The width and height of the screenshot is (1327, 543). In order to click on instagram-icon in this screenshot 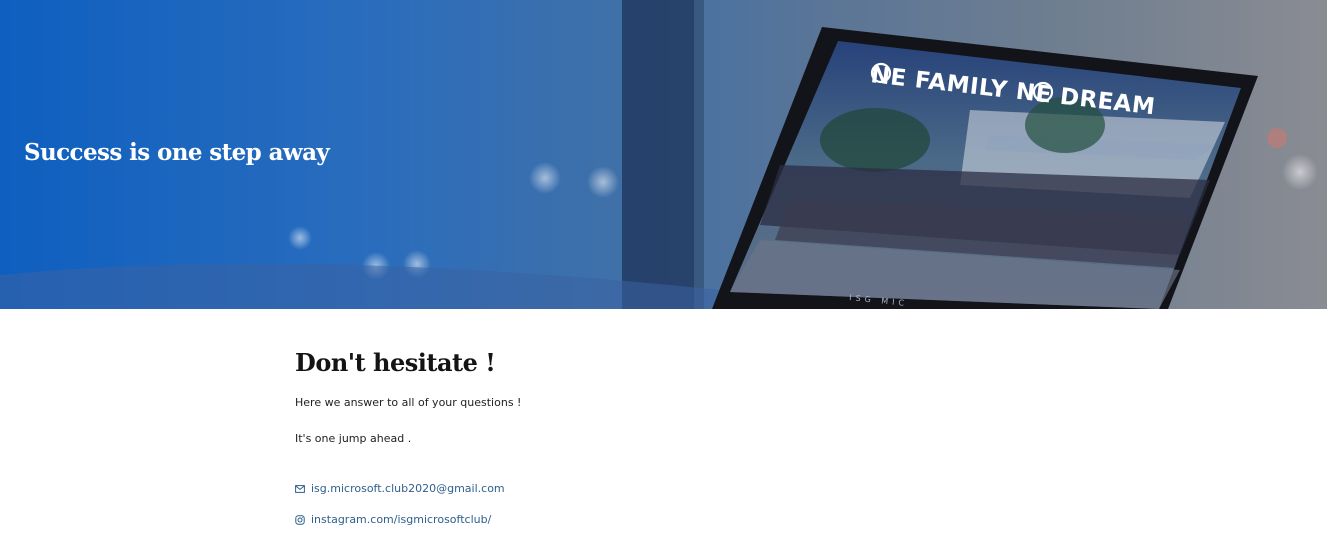, I will do `click(300, 519)`.